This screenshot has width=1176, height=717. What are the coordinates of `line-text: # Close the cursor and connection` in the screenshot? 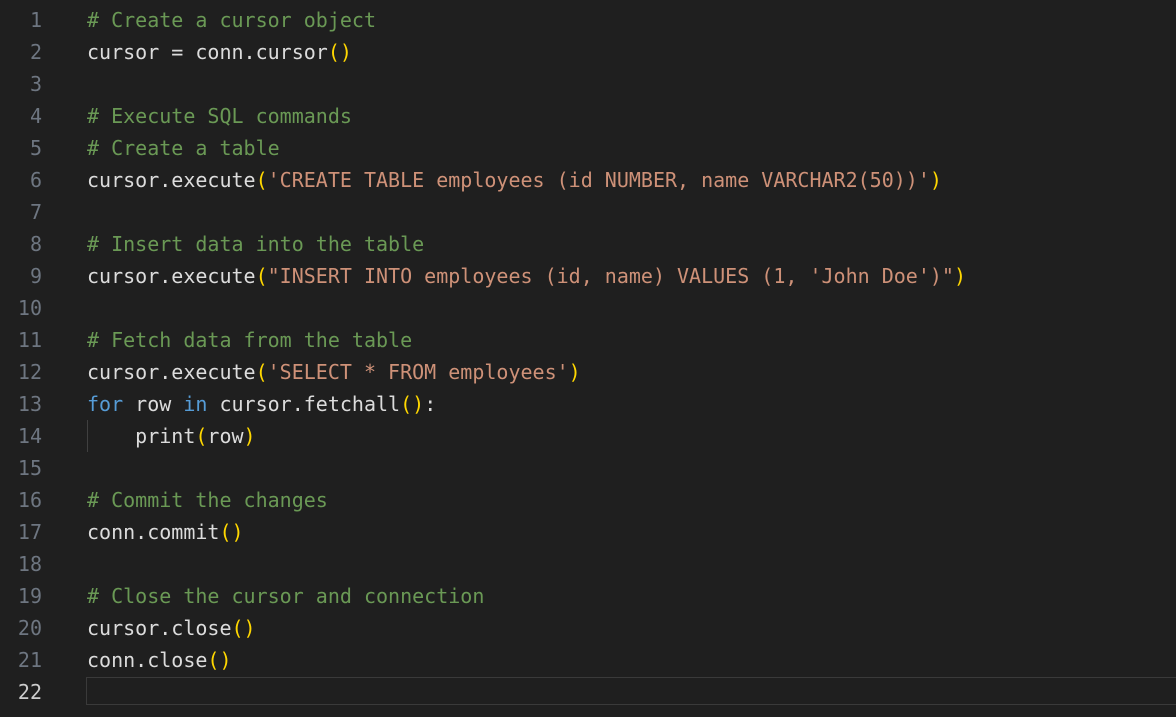 It's located at (285, 596).